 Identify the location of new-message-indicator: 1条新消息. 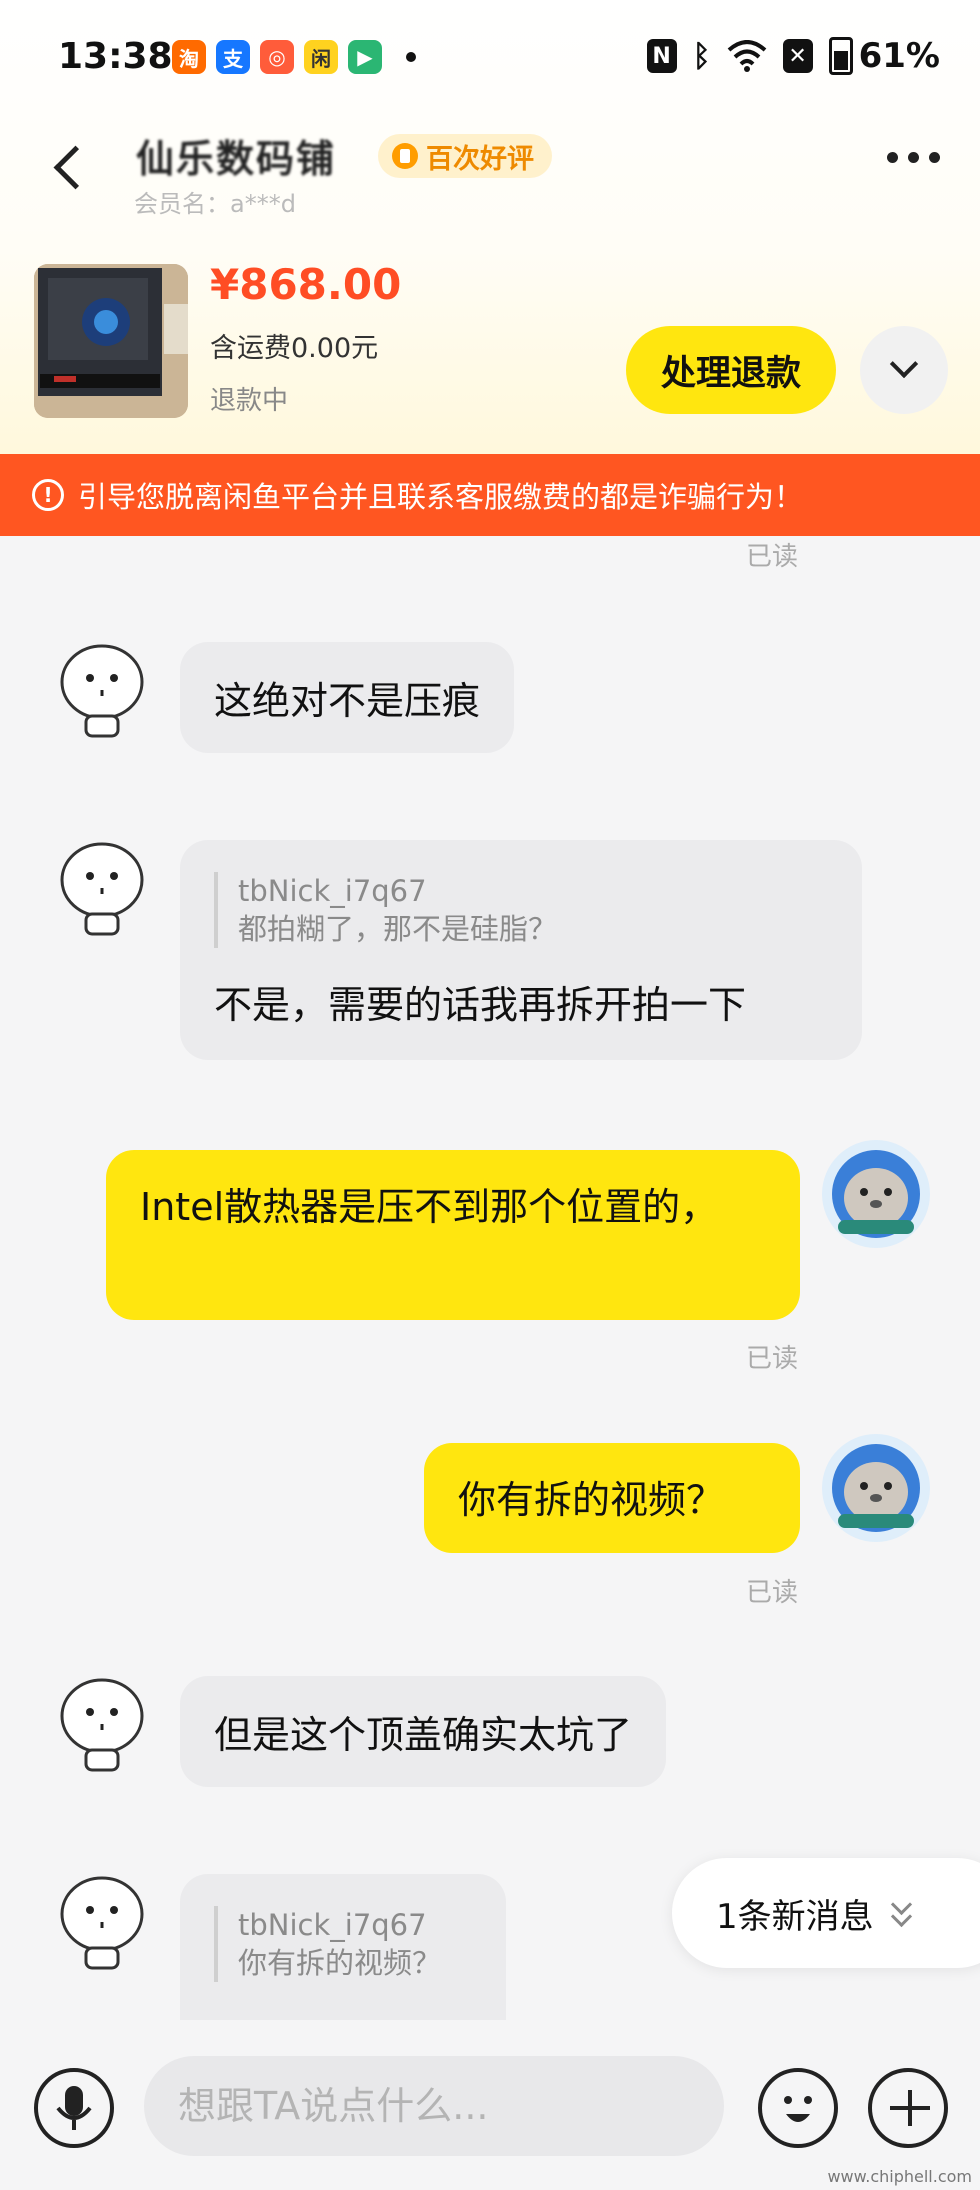
(826, 1913).